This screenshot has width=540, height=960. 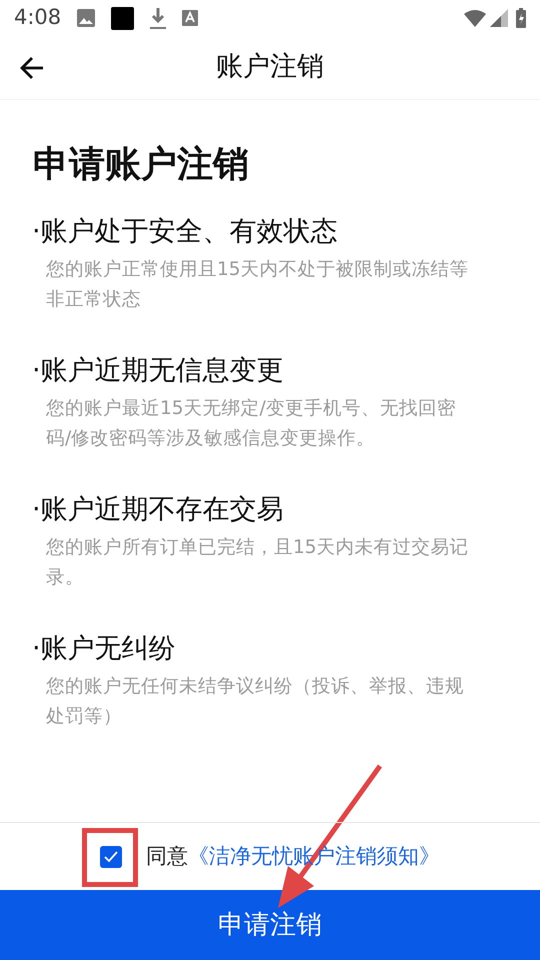 What do you see at coordinates (158, 371) in the screenshot?
I see `condition-title: ·账户近期无信息变更` at bounding box center [158, 371].